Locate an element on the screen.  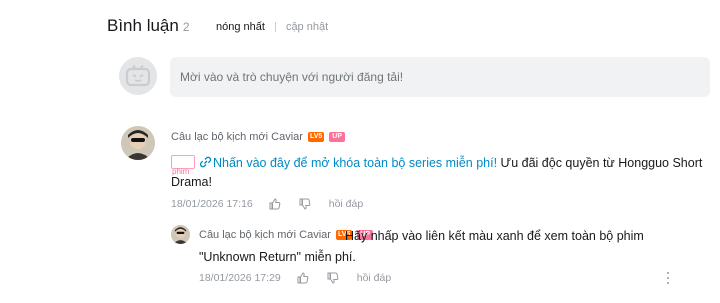
level-badge: LV5 is located at coordinates (316, 137).